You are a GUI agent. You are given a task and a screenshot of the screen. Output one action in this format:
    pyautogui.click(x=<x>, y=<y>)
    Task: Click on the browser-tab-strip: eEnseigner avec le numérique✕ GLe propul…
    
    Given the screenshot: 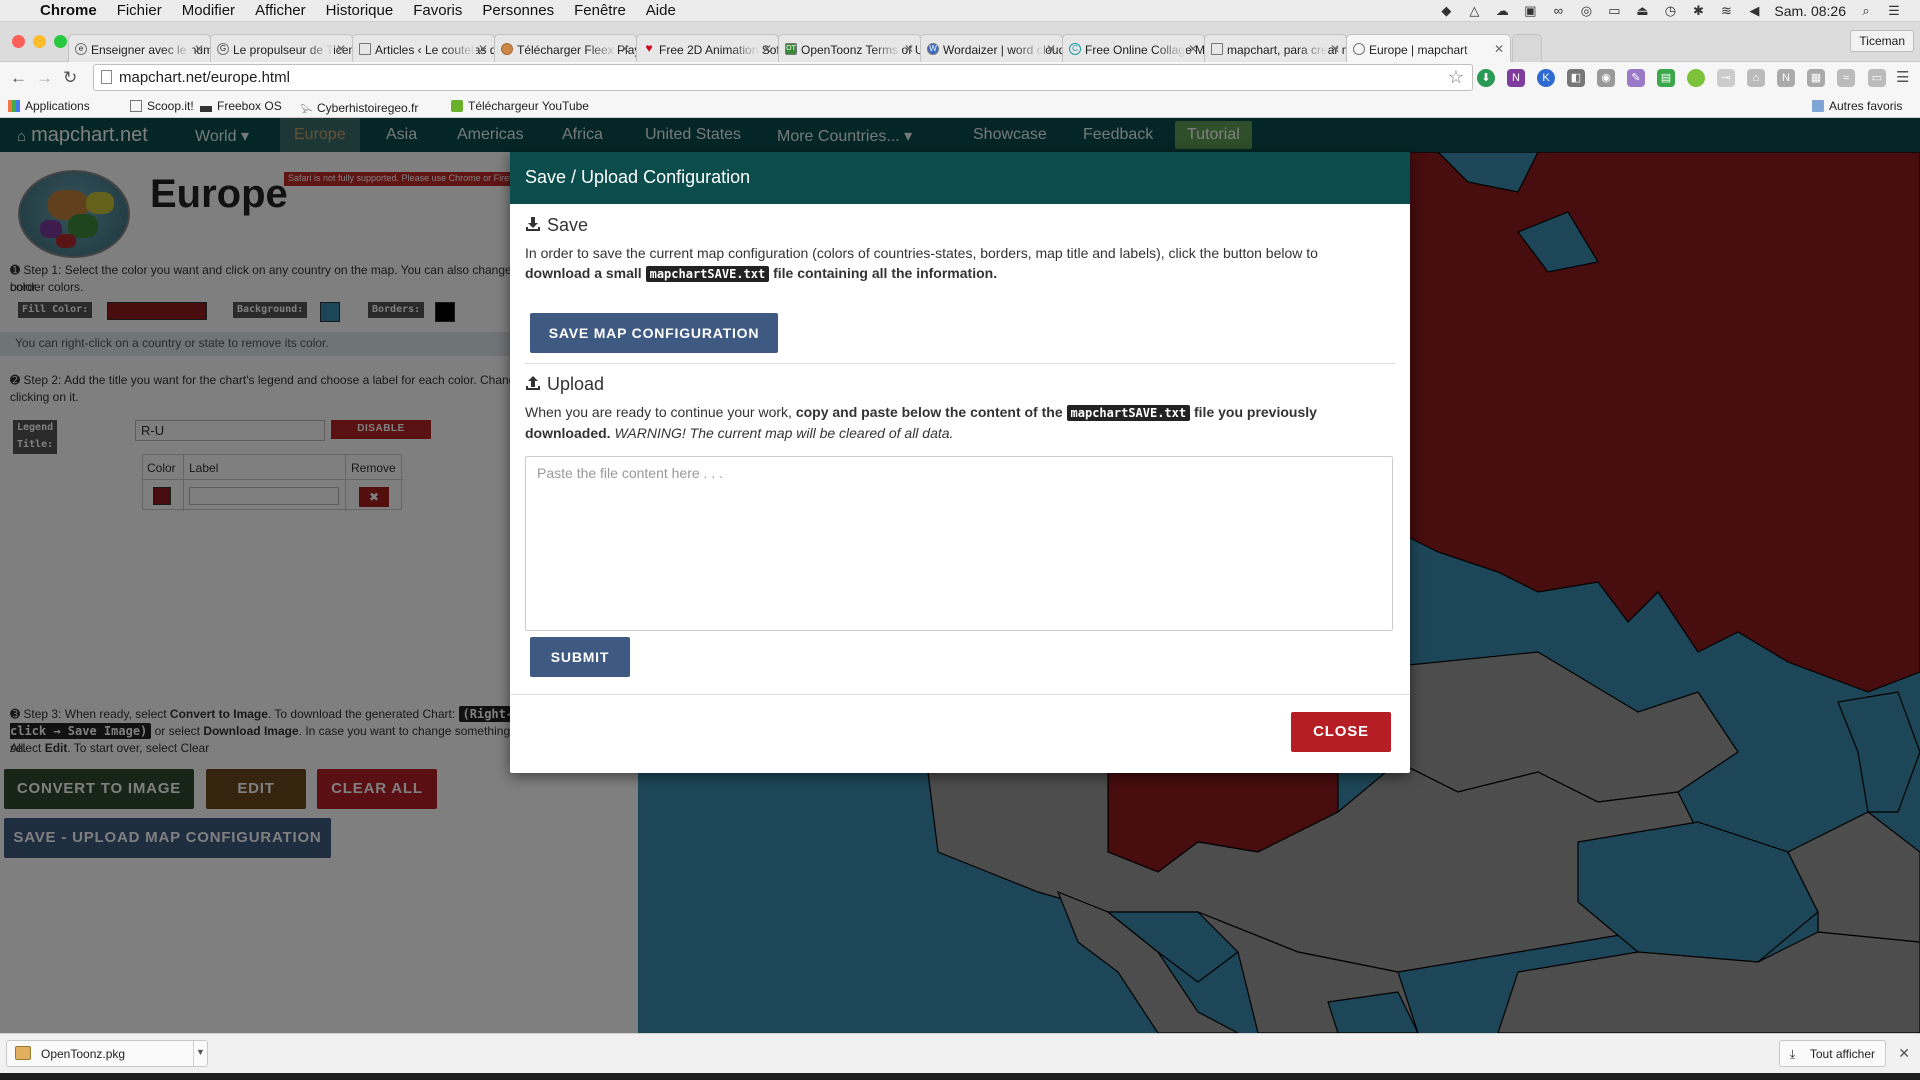 What is the action you would take?
    pyautogui.click(x=960, y=42)
    